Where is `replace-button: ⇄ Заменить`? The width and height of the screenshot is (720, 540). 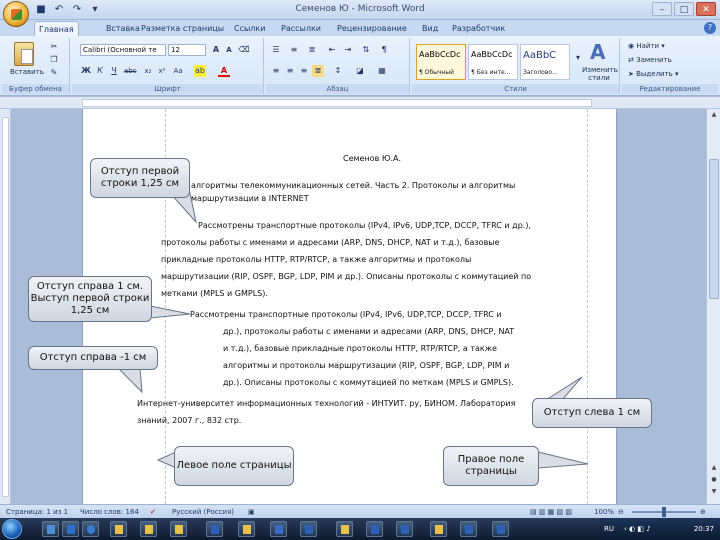
replace-button: ⇄ Заменить is located at coordinates (650, 60).